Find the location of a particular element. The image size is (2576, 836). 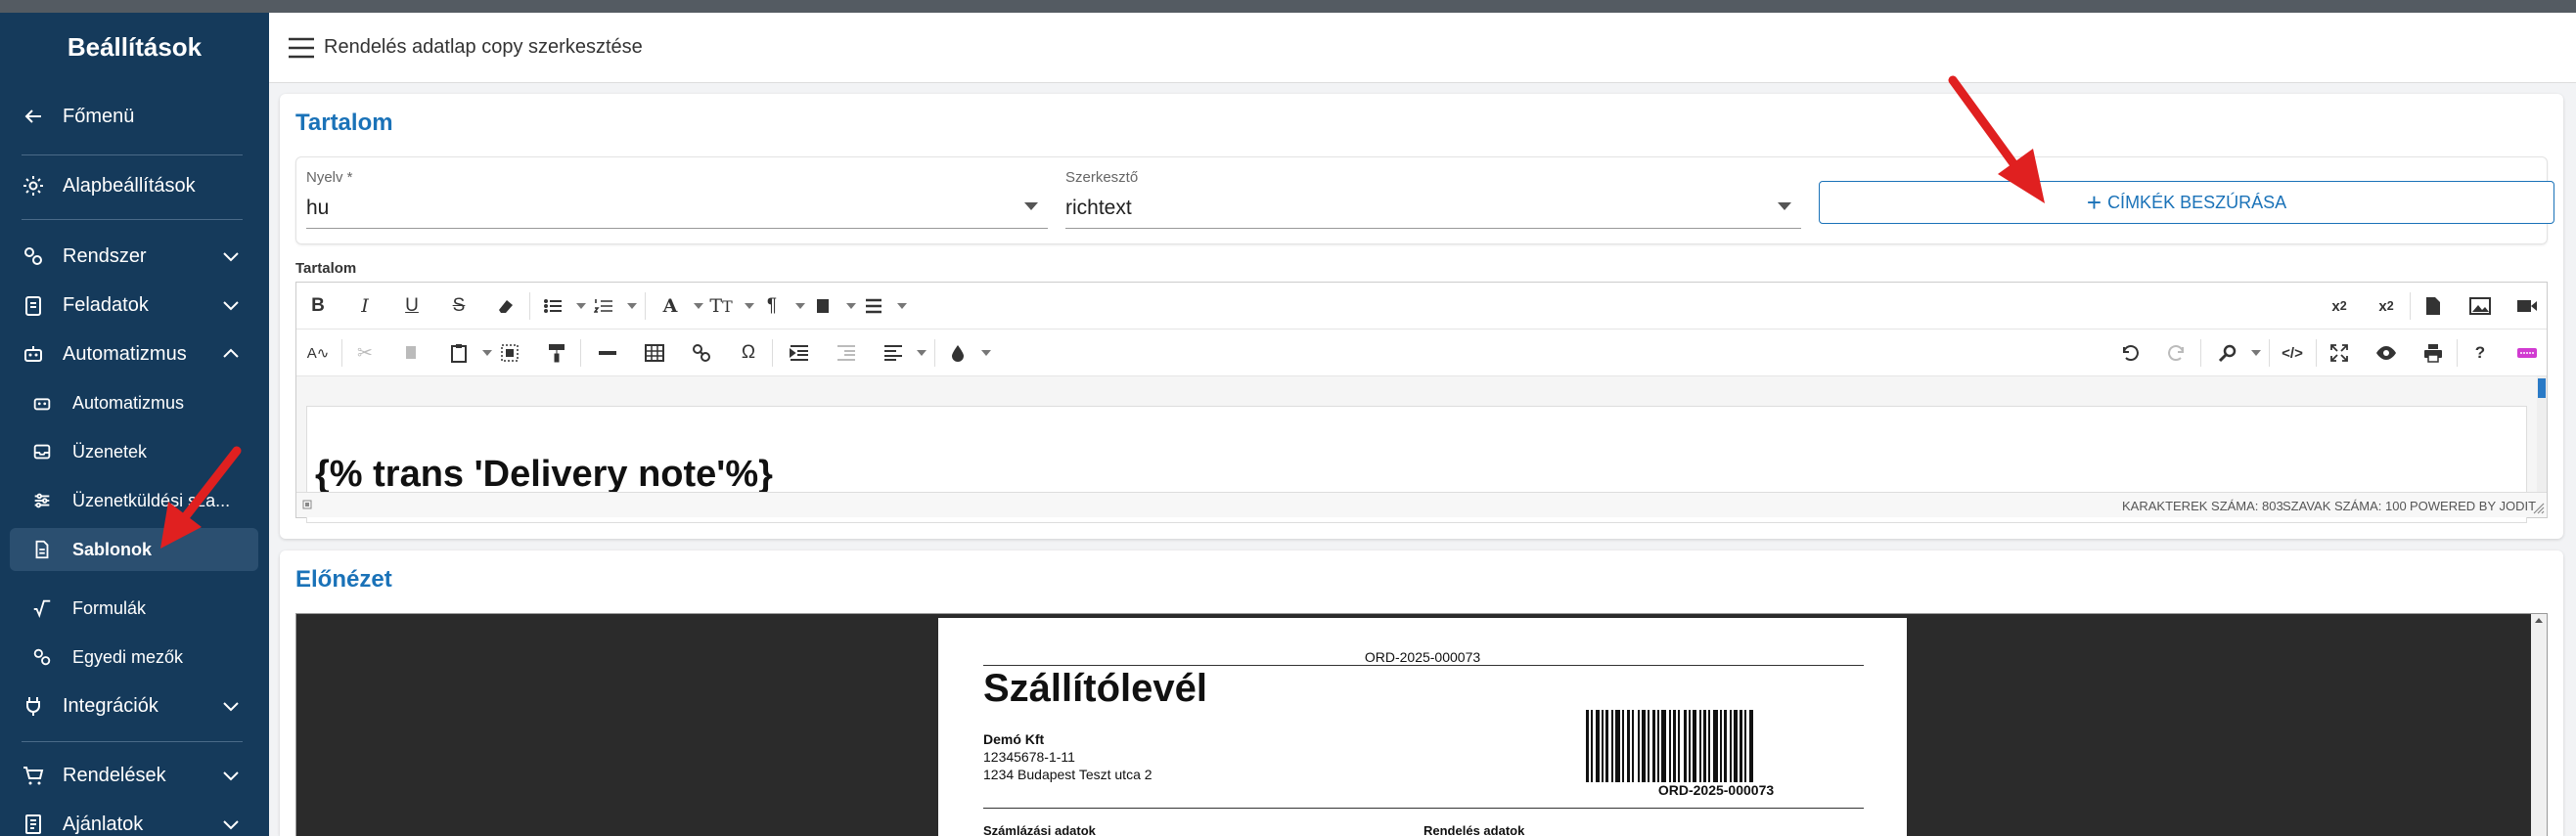

sidebar-title: Beállítások is located at coordinates (135, 46).